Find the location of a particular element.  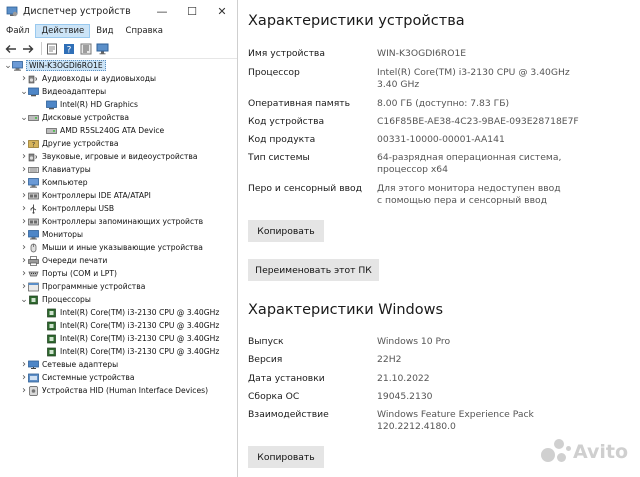

tree-category-node: › Очереди печати is located at coordinates (118, 260).